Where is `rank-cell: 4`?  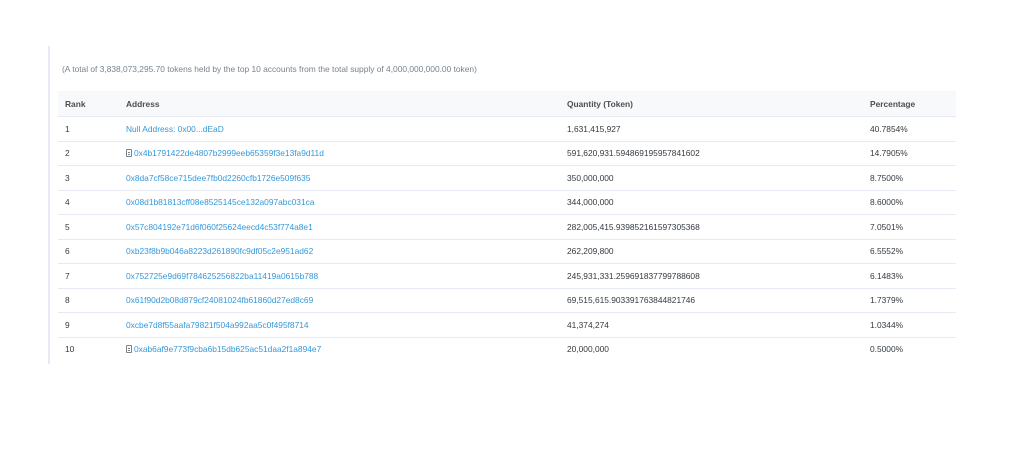 rank-cell: 4 is located at coordinates (88, 202).